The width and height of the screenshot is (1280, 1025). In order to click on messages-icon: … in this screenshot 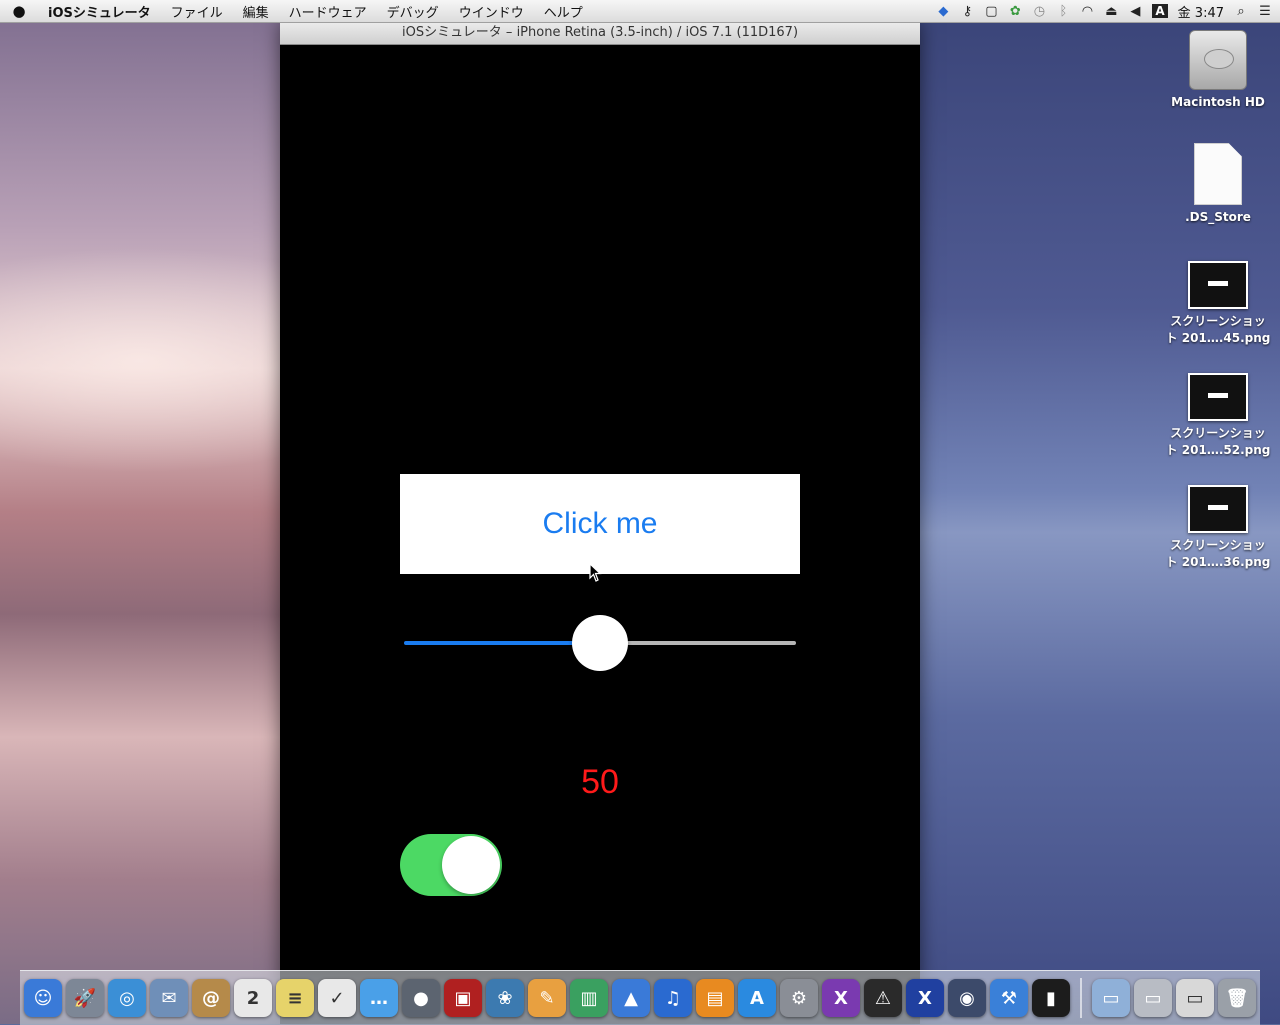, I will do `click(379, 998)`.